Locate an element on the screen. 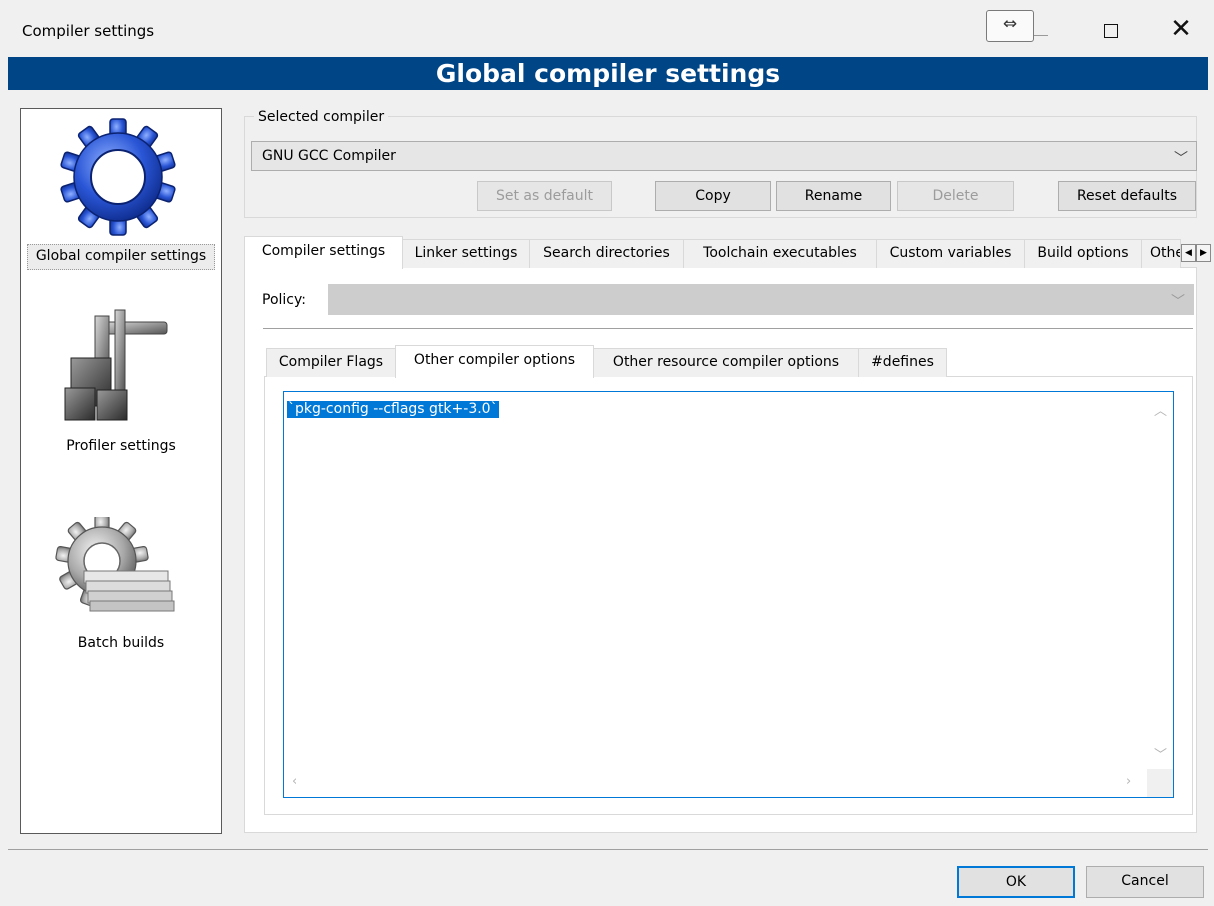  scroll-left-icon: ‹ is located at coordinates (294, 781).